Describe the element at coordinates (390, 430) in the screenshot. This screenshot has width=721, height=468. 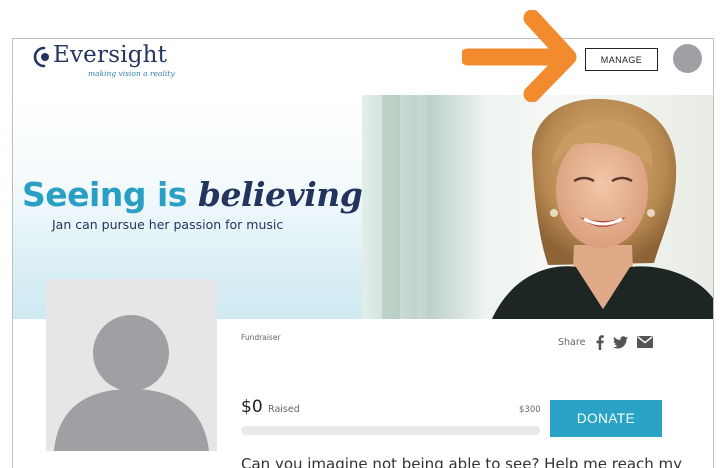
I see `fundraising-progress-bar` at that location.